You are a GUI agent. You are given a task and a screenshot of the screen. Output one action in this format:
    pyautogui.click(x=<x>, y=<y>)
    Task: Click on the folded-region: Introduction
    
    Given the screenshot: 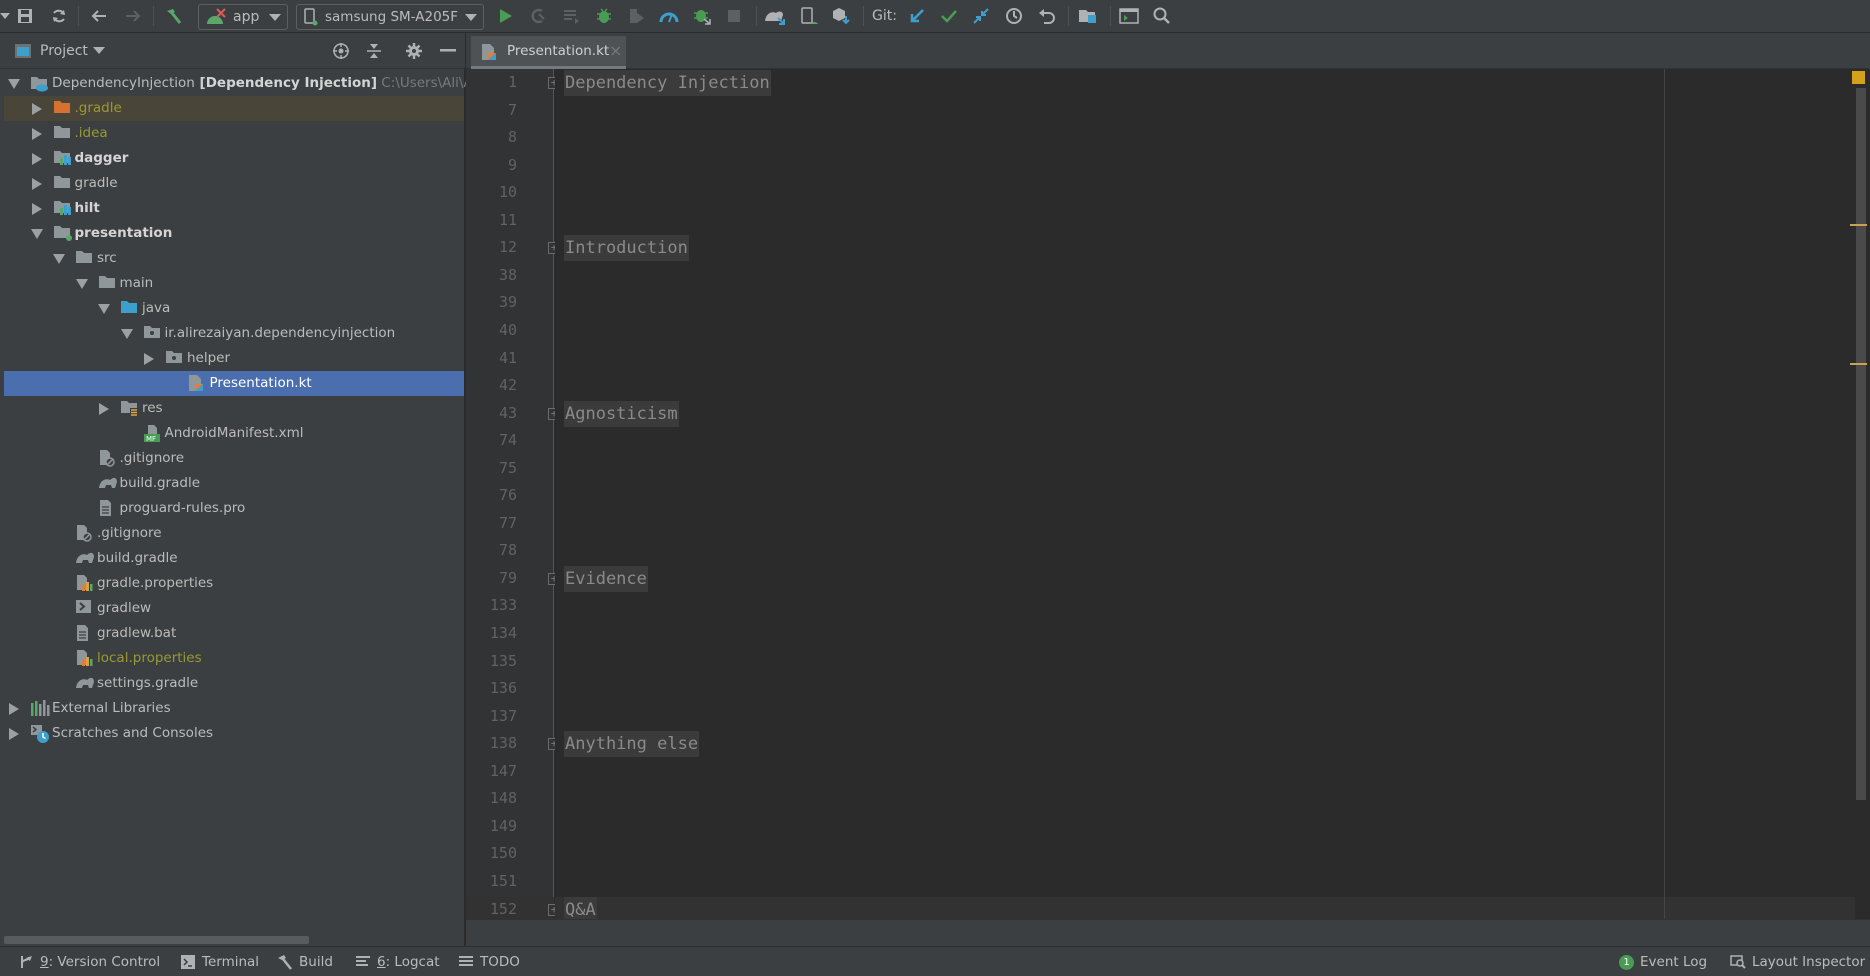 What is the action you would take?
    pyautogui.click(x=626, y=248)
    